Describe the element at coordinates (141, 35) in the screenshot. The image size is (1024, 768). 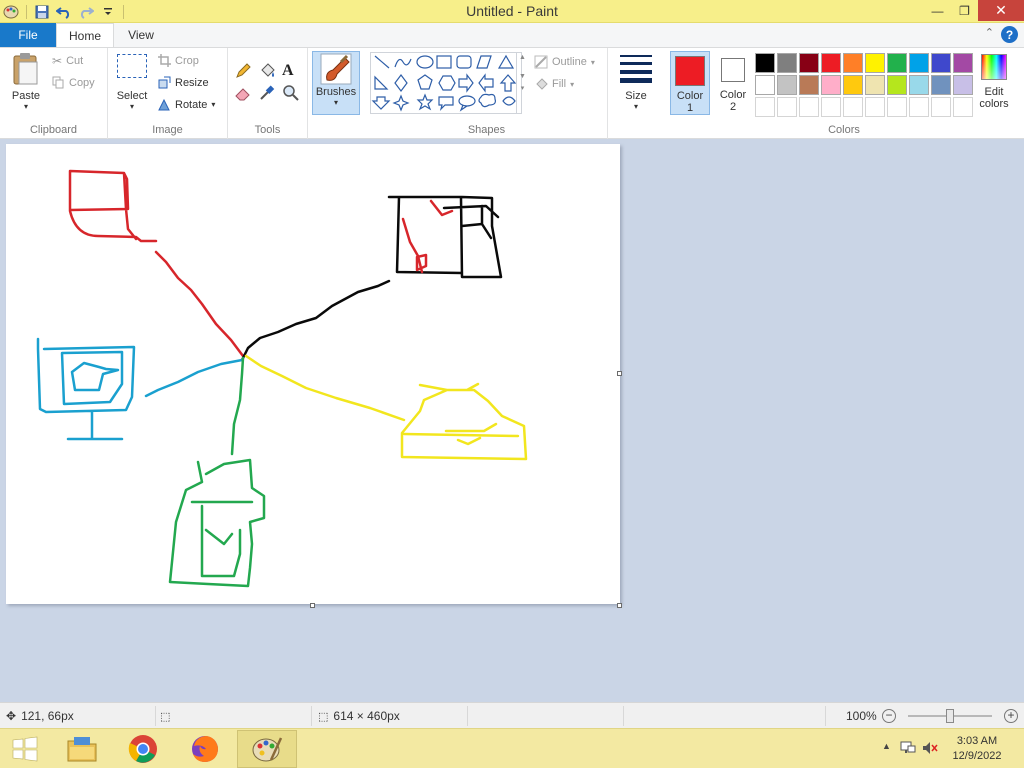
I see `tab-view: View` at that location.